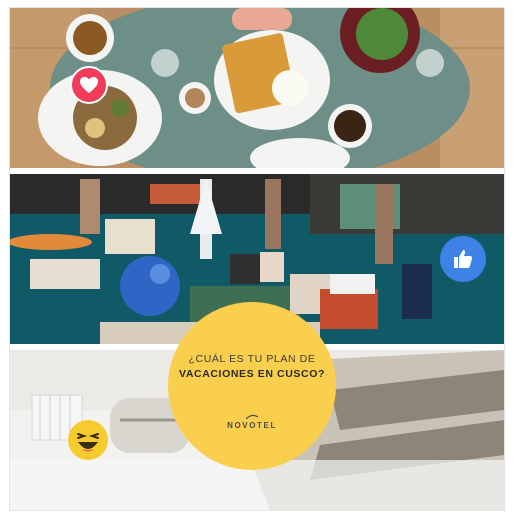 Image resolution: width=514 pixels, height=518 pixels. I want to click on question-line-1: ¿CUÁL ES TU PLAN DE, so click(252, 358).